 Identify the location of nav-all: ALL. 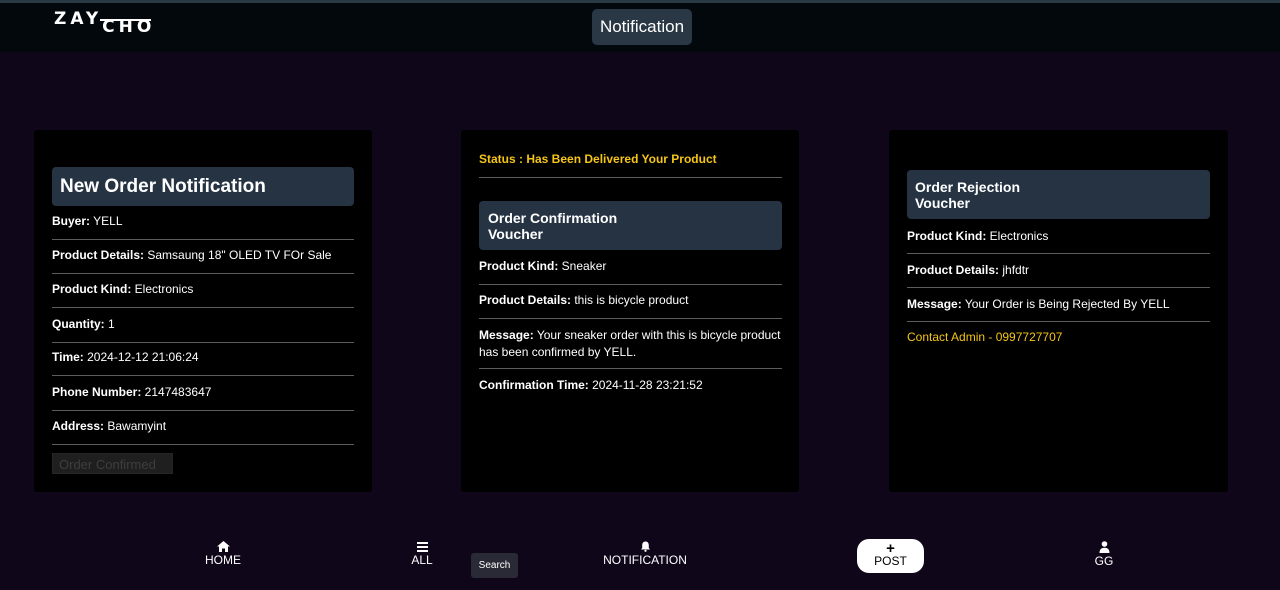
(422, 554).